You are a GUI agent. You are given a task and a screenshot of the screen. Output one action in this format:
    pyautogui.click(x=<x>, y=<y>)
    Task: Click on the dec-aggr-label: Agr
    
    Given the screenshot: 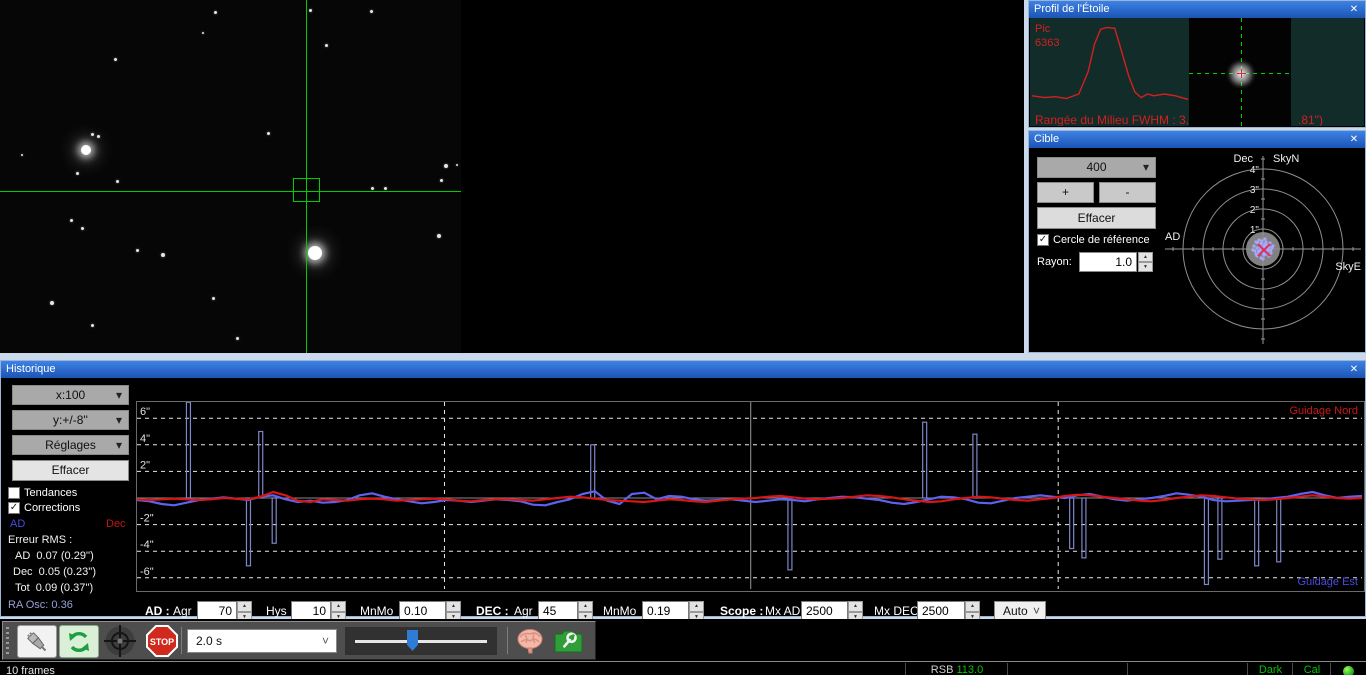 What is the action you would take?
    pyautogui.click(x=523, y=611)
    